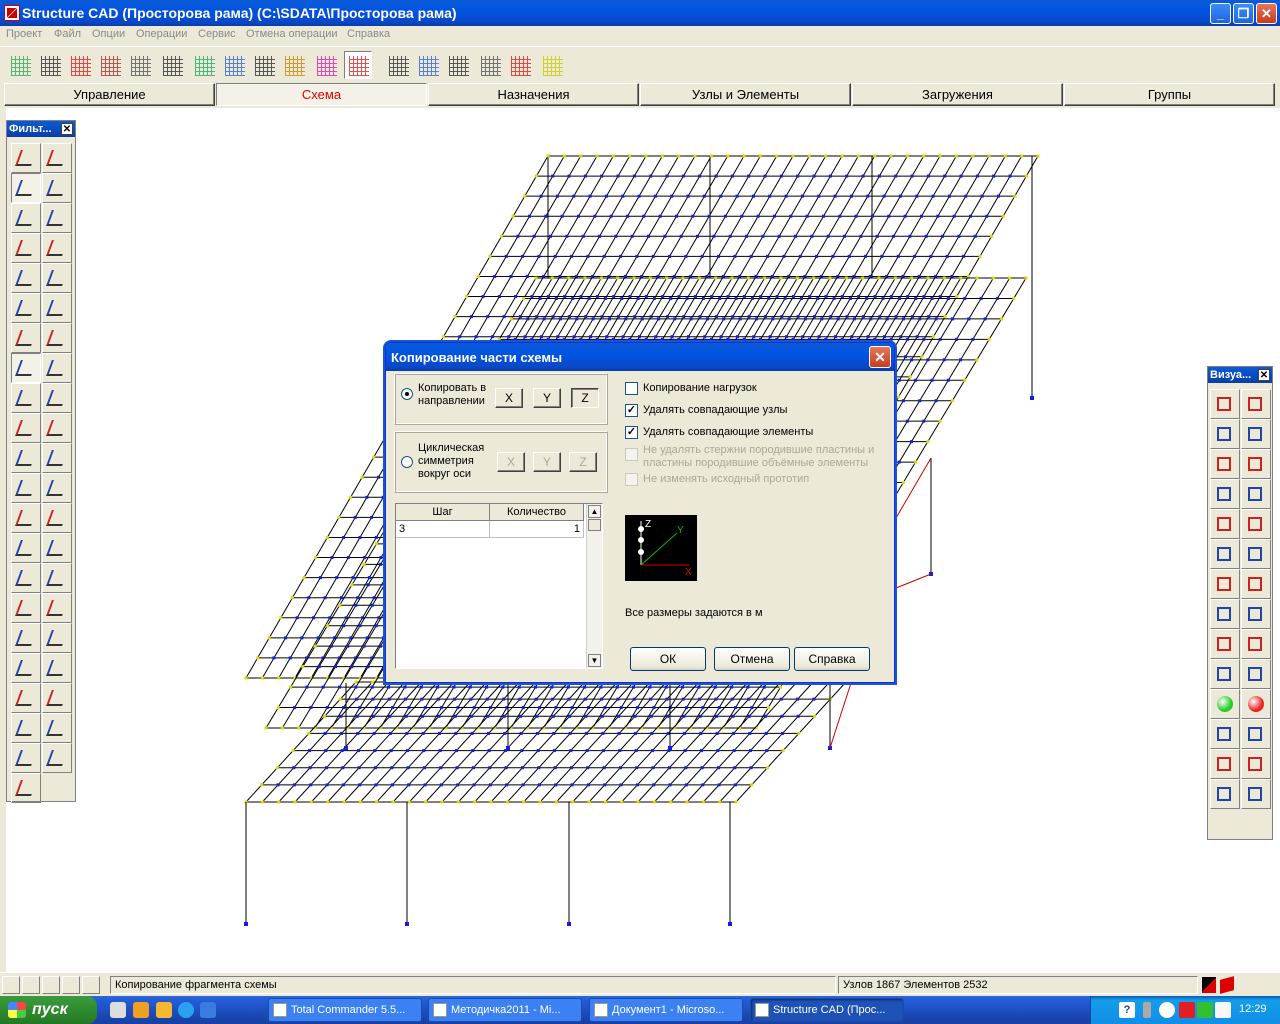 The width and height of the screenshot is (1280, 1024). What do you see at coordinates (752, 659) in the screenshot?
I see `cancel-button: Отмена` at bounding box center [752, 659].